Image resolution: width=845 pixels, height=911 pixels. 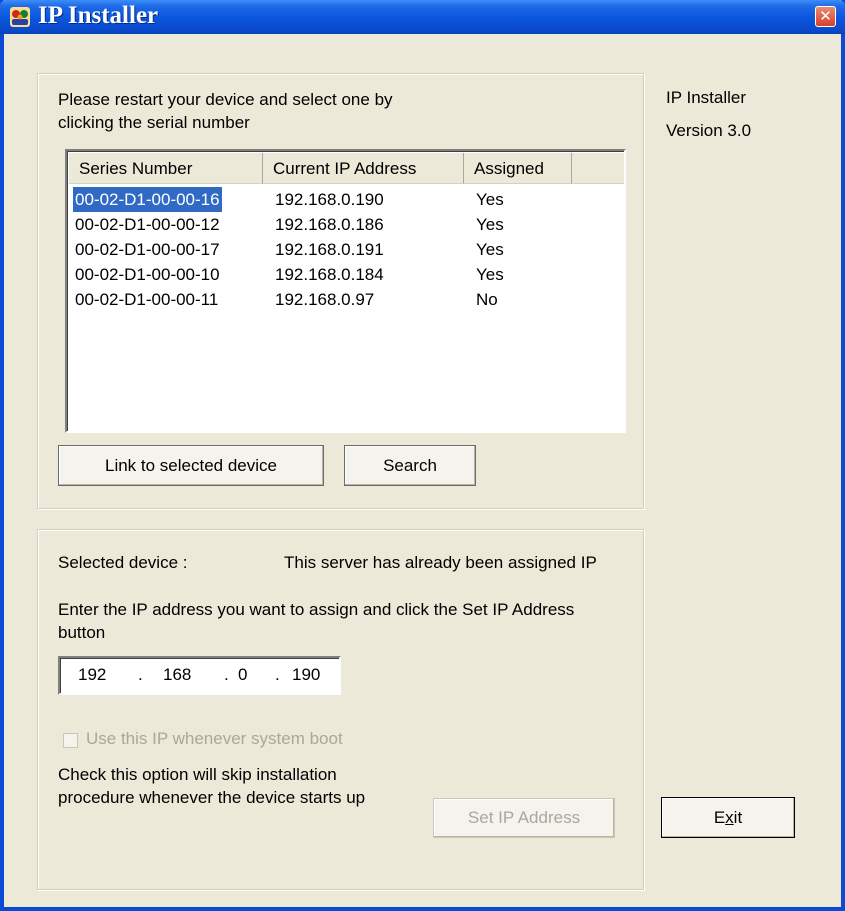 What do you see at coordinates (719, 817) in the screenshot?
I see `exit-label-pre: E` at bounding box center [719, 817].